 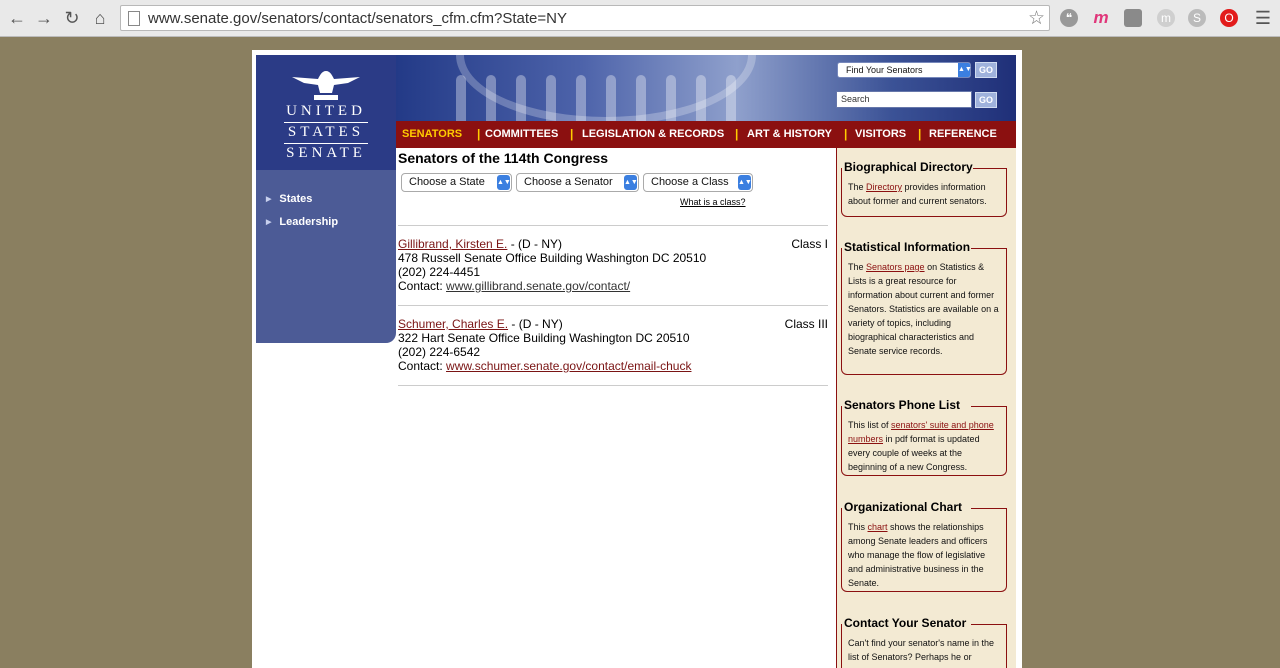 I want to click on search-go-button: GO, so click(x=986, y=100).